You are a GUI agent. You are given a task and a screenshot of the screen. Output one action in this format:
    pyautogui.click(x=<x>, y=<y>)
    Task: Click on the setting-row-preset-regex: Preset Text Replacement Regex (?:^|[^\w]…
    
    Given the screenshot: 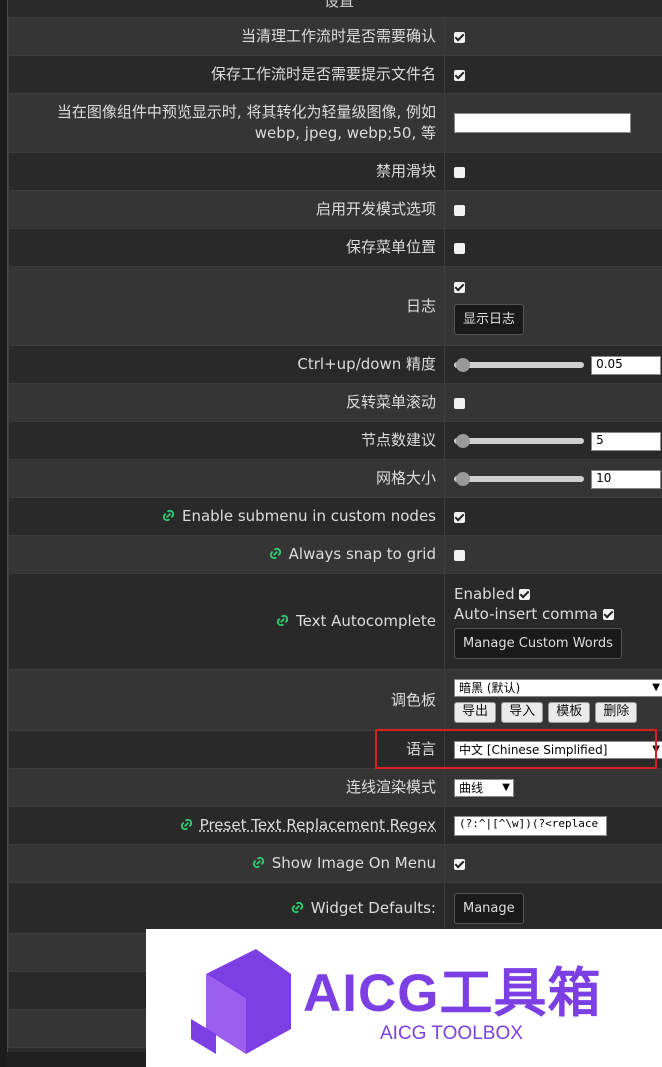 What is the action you would take?
    pyautogui.click(x=335, y=825)
    